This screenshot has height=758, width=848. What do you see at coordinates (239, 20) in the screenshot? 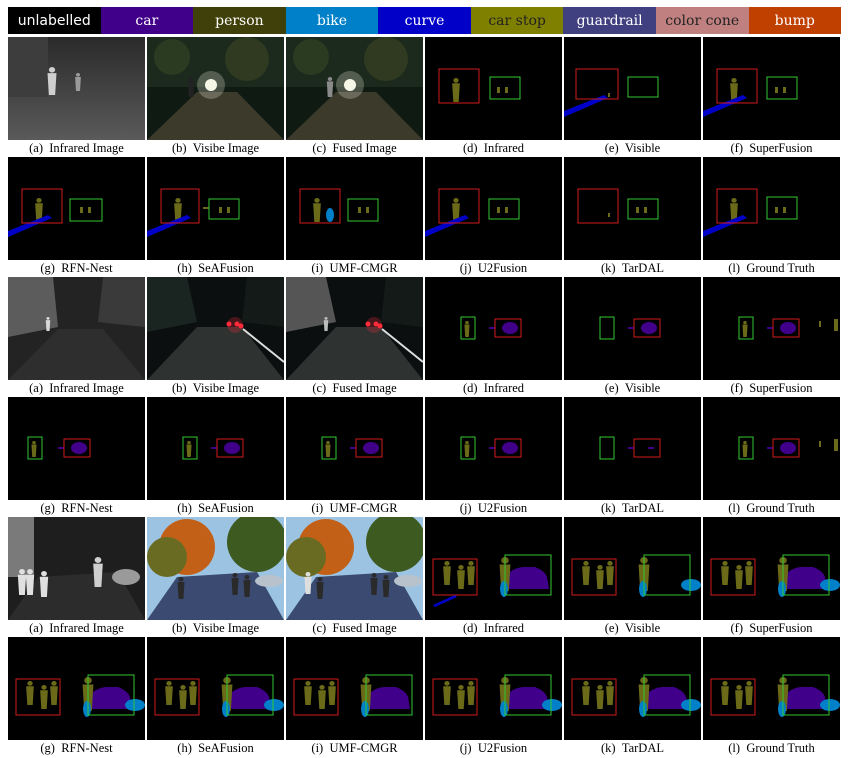
I see `legend-item-person: person` at bounding box center [239, 20].